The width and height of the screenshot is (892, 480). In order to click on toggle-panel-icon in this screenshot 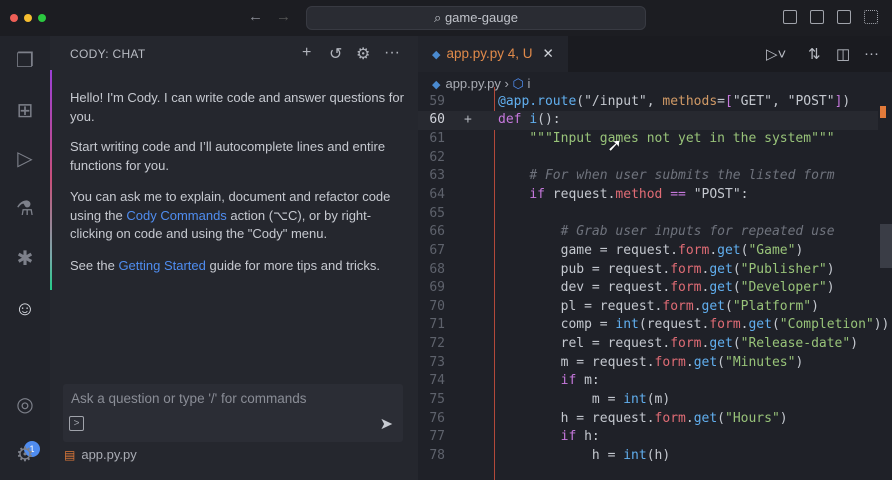, I will do `click(817, 17)`.